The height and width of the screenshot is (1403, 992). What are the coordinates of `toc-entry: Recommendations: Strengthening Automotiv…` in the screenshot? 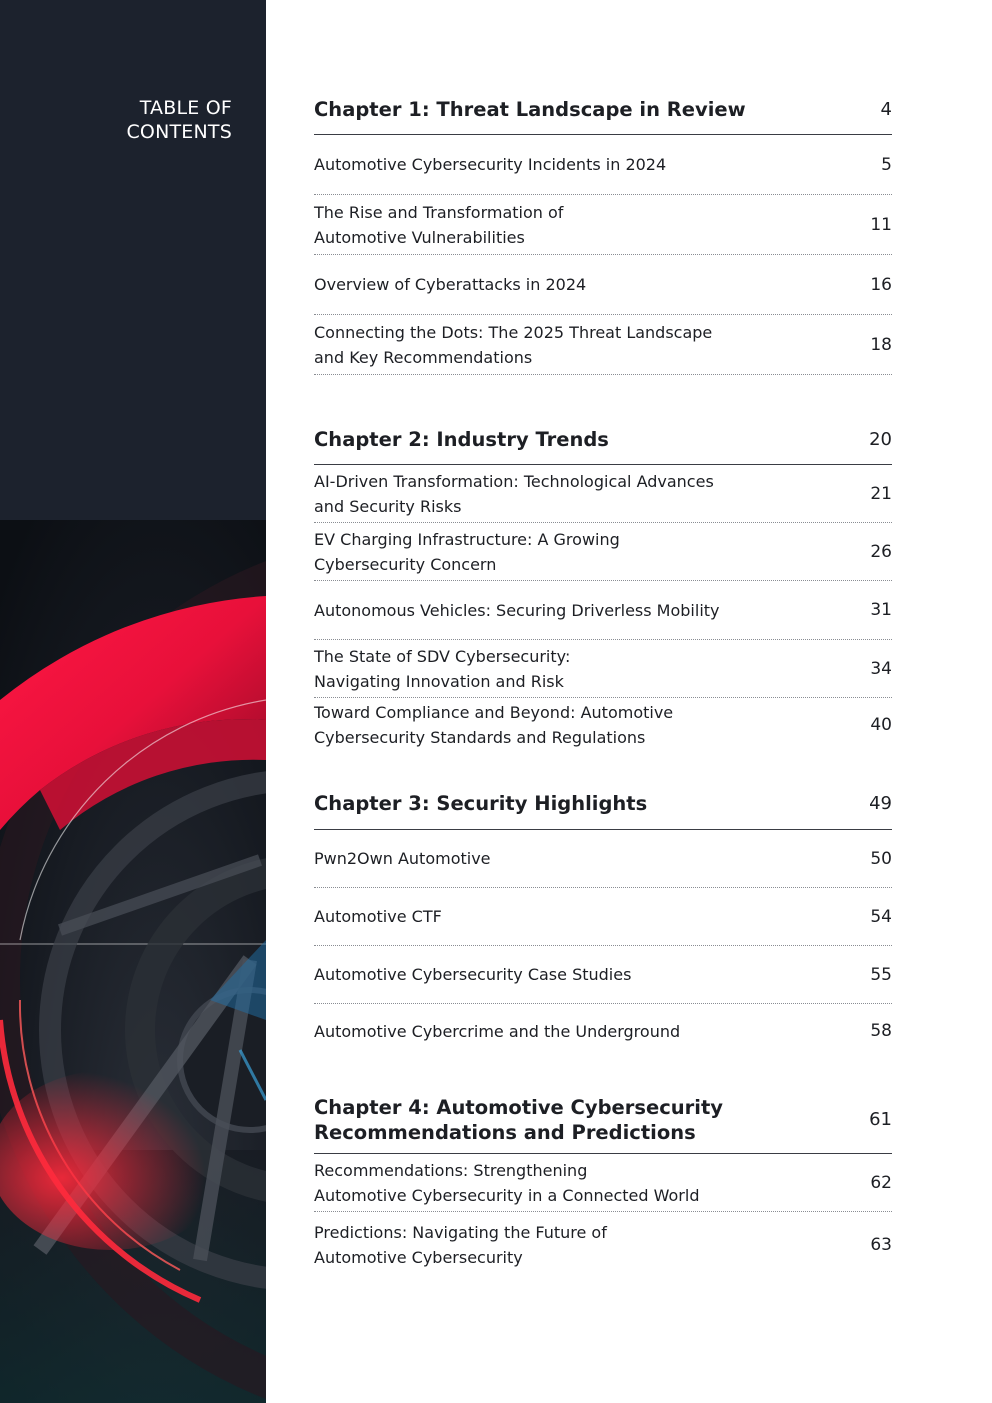 It's located at (603, 1183).